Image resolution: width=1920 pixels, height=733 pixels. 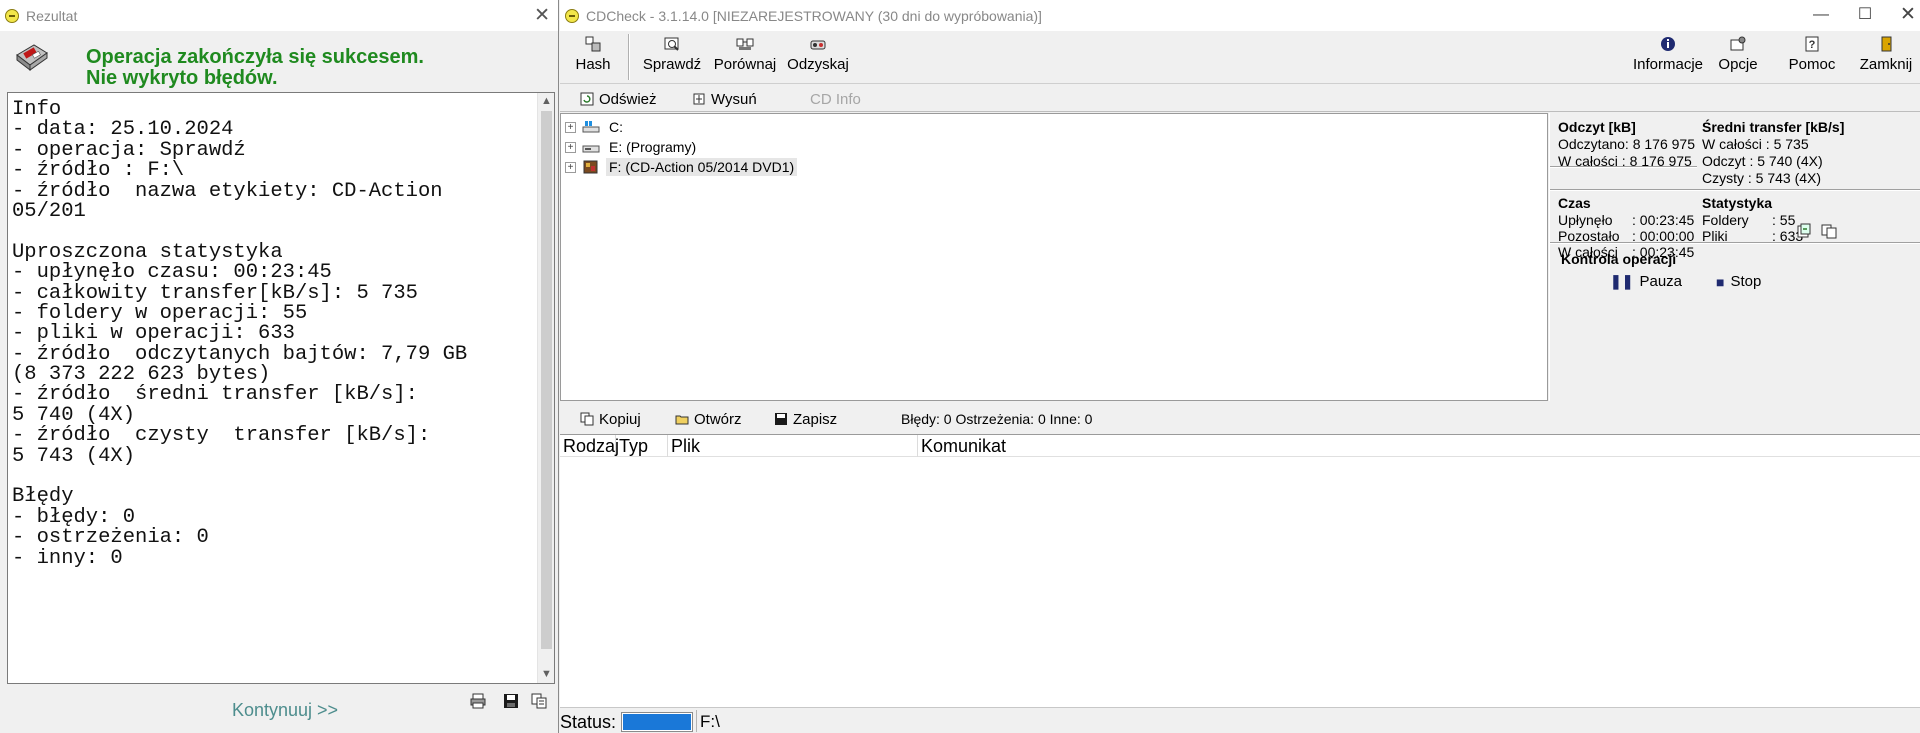 What do you see at coordinates (1762, 178) in the screenshot?
I see `avg-pure-value: Czysty : 5 743 (4X)` at bounding box center [1762, 178].